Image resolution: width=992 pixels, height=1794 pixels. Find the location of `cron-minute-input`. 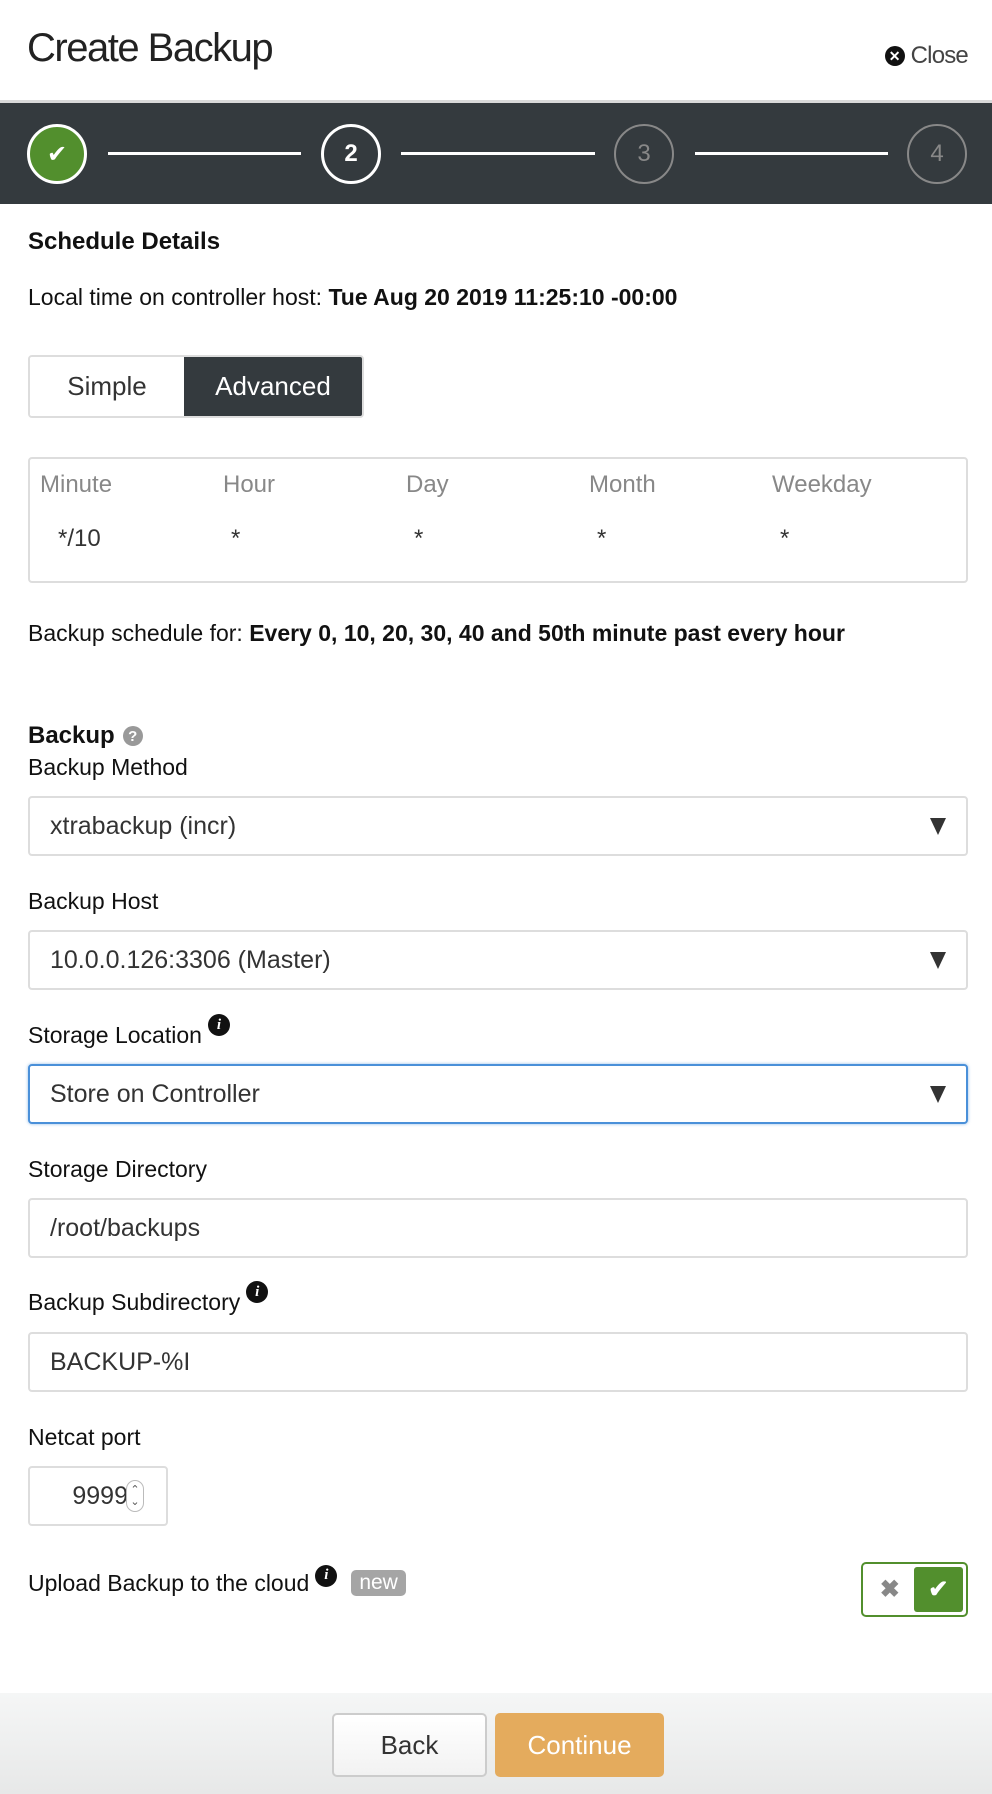

cron-minute-input is located at coordinates (118, 539).